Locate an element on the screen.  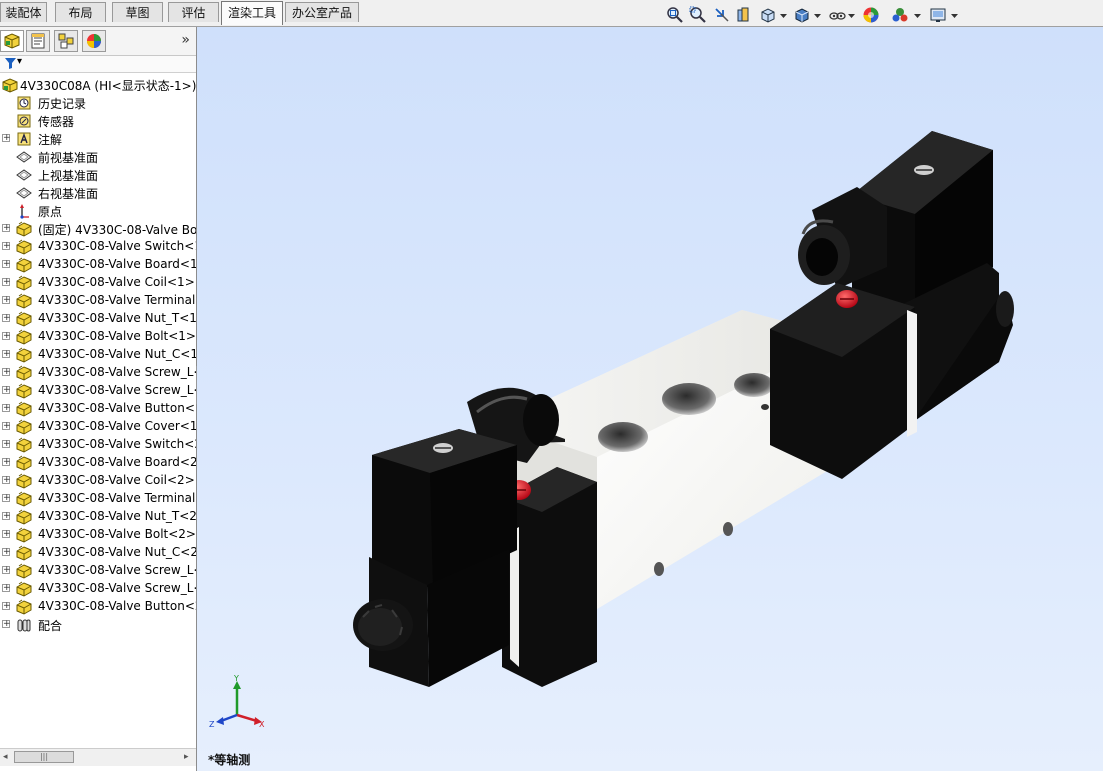
zoom-to-area-icon is located at coordinates (698, 15).